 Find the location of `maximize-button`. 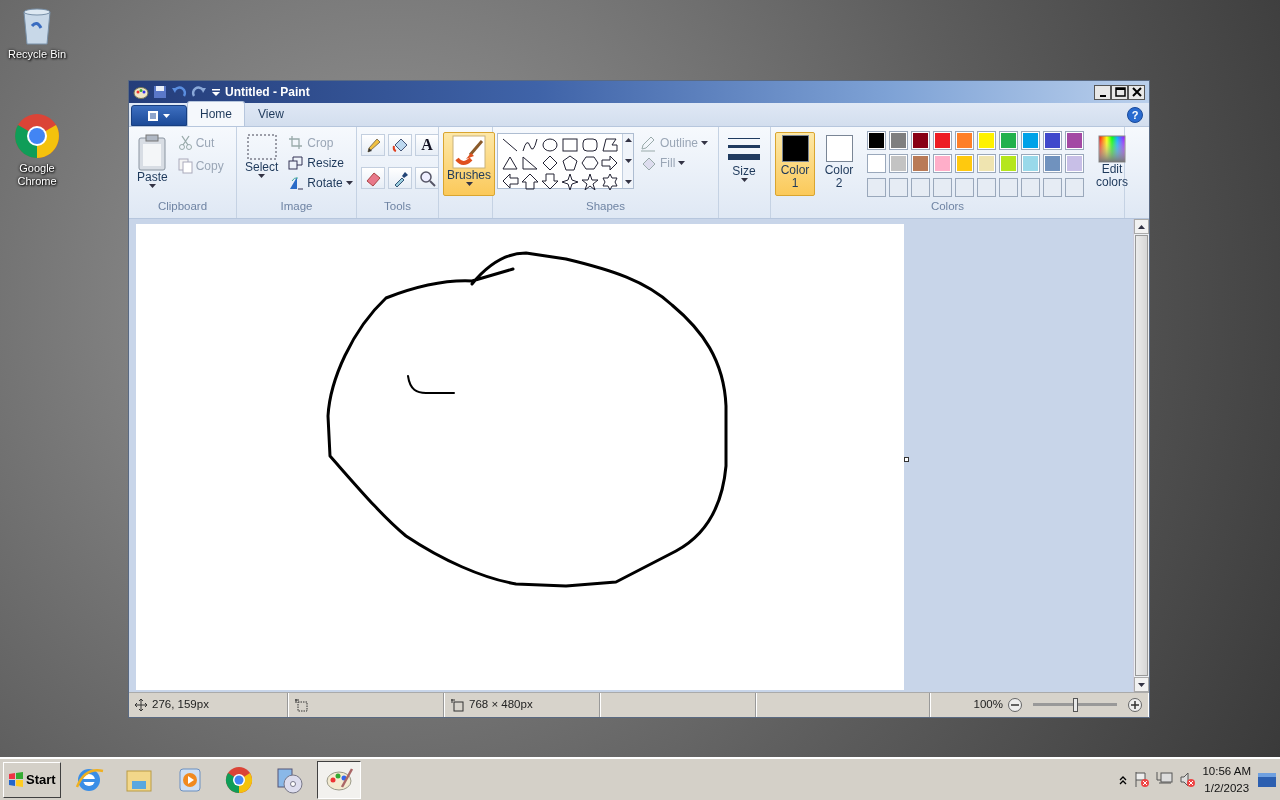

maximize-button is located at coordinates (1119, 92).